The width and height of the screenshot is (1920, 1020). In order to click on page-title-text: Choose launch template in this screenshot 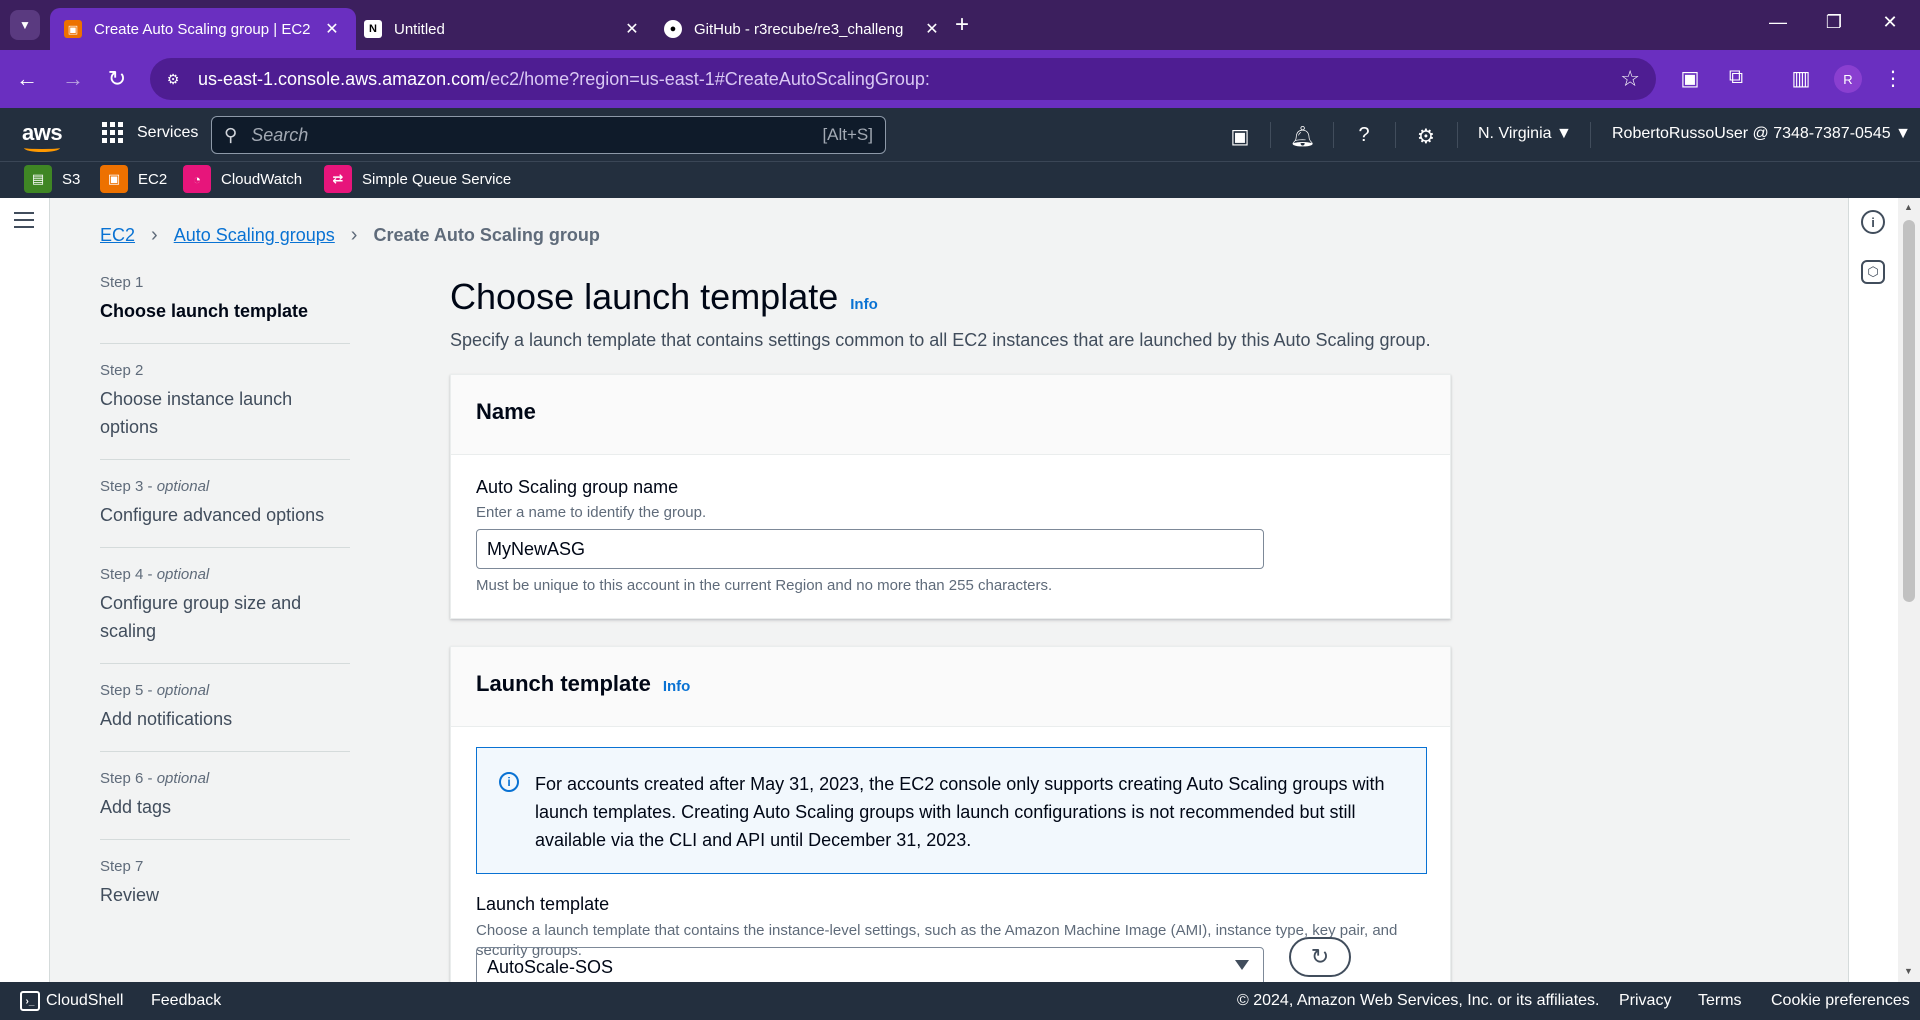, I will do `click(644, 296)`.